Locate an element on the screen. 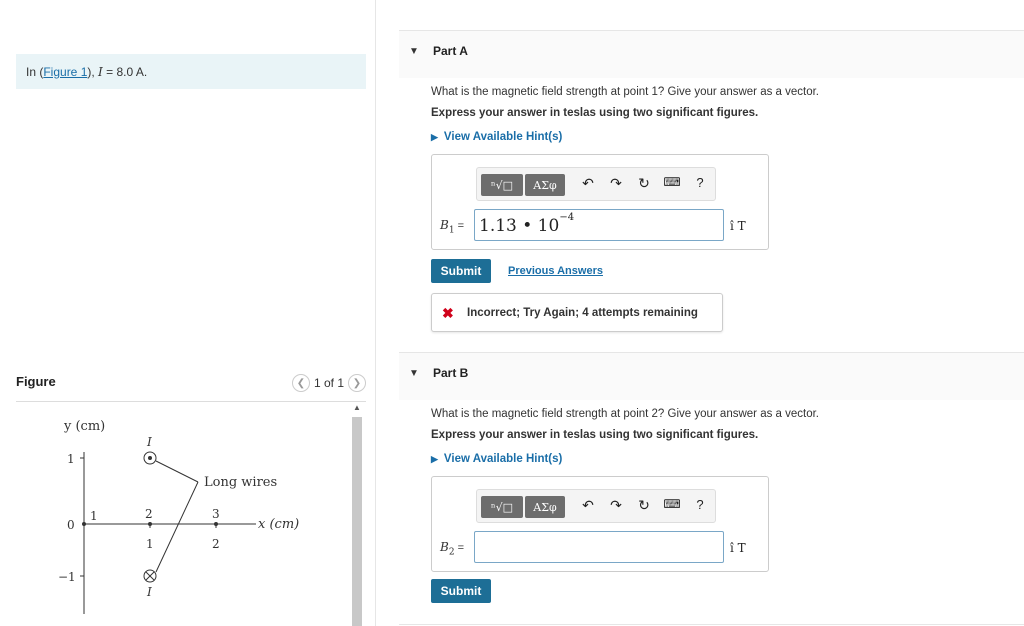 This screenshot has width=1024, height=626. part-a-hint-toggle: ▶ View Available Hint(s) is located at coordinates (496, 137).